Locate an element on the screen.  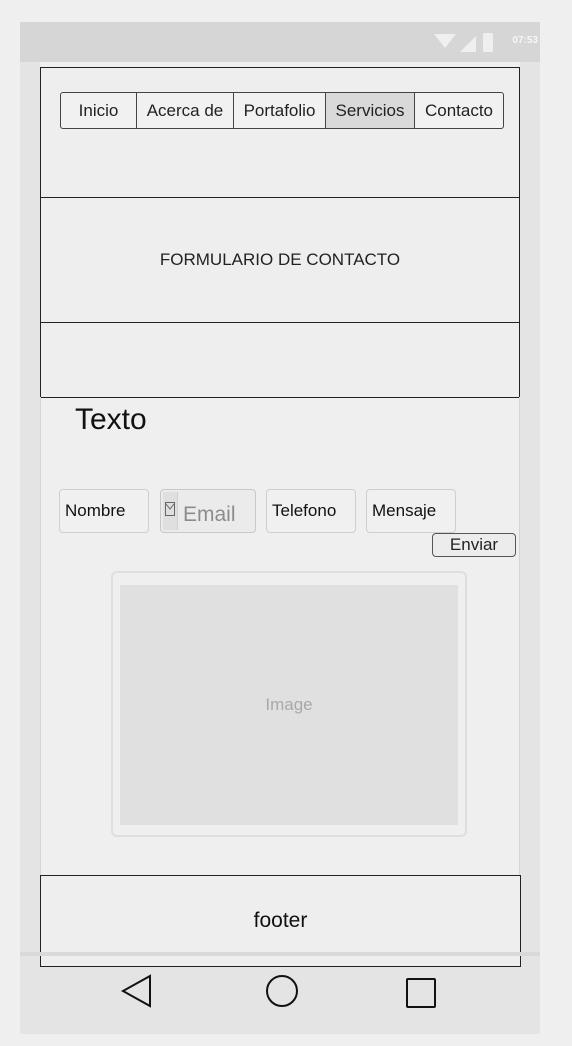
signal-icon is located at coordinates (468, 44).